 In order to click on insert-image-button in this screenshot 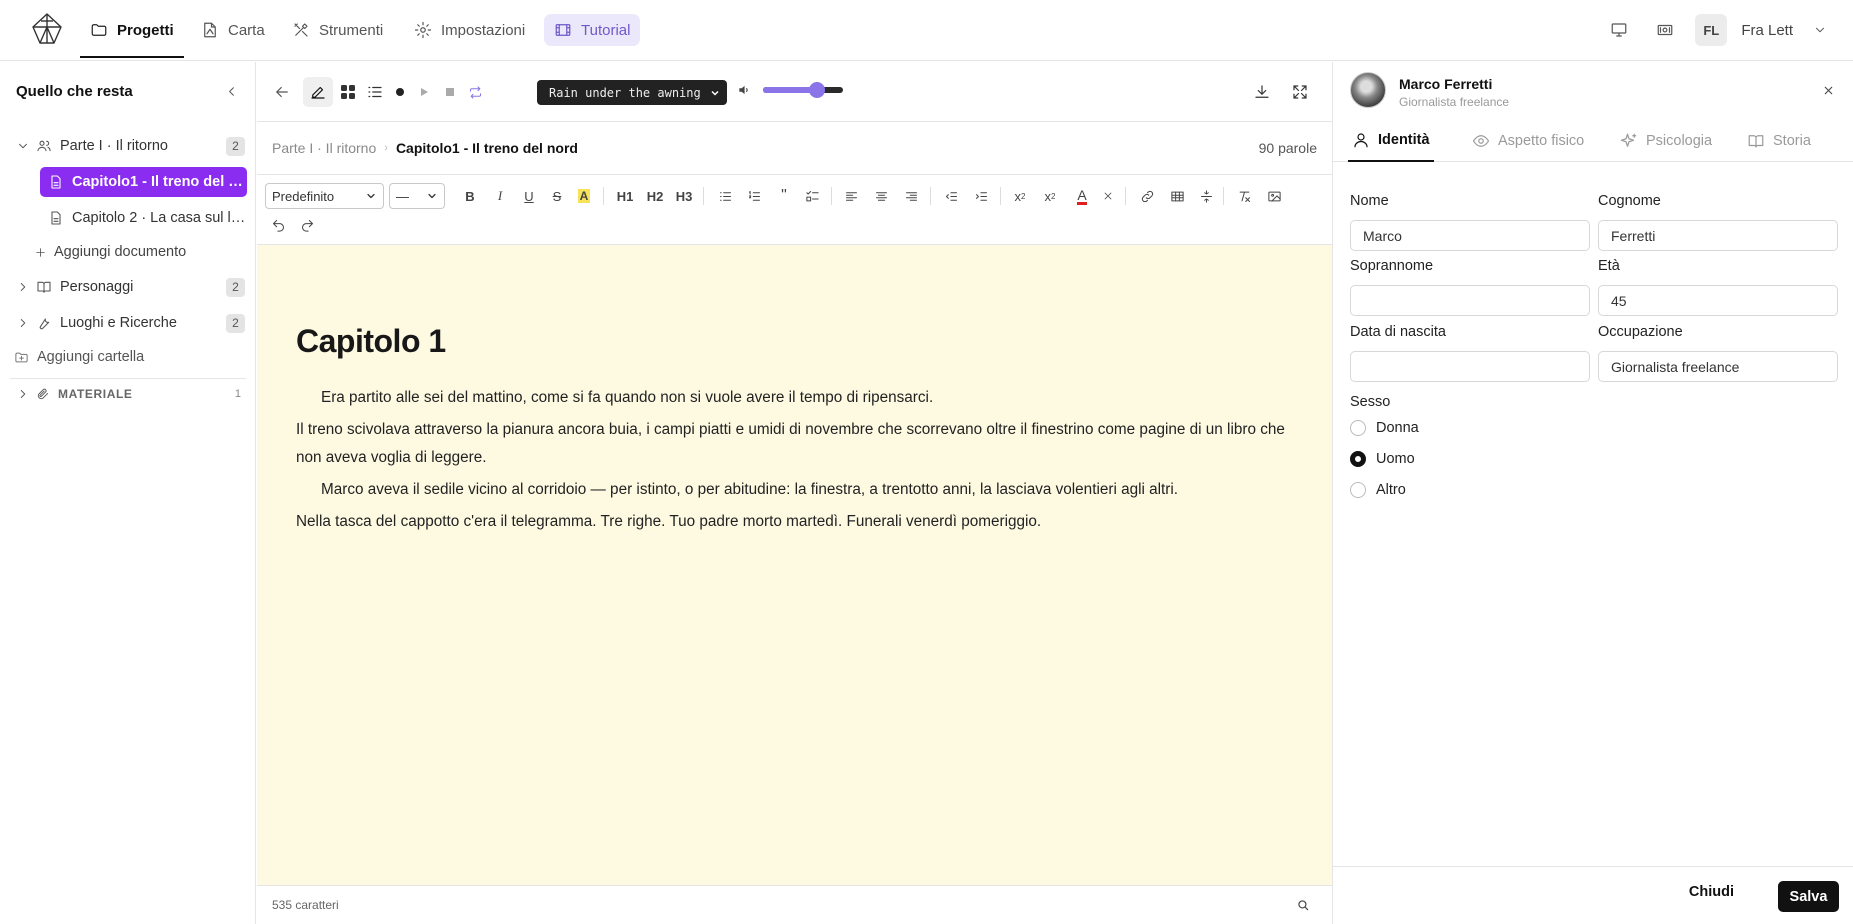, I will do `click(1274, 196)`.